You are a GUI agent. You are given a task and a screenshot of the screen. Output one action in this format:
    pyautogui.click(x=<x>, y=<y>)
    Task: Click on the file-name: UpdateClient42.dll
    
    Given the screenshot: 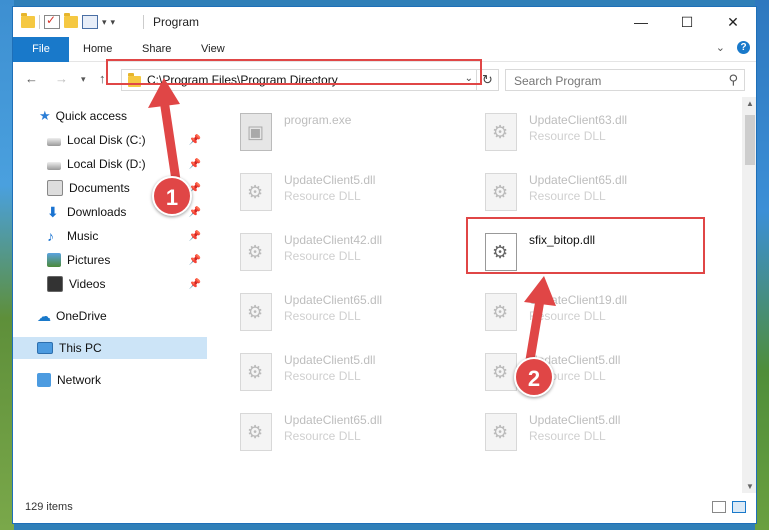 What is the action you would take?
    pyautogui.click(x=333, y=240)
    